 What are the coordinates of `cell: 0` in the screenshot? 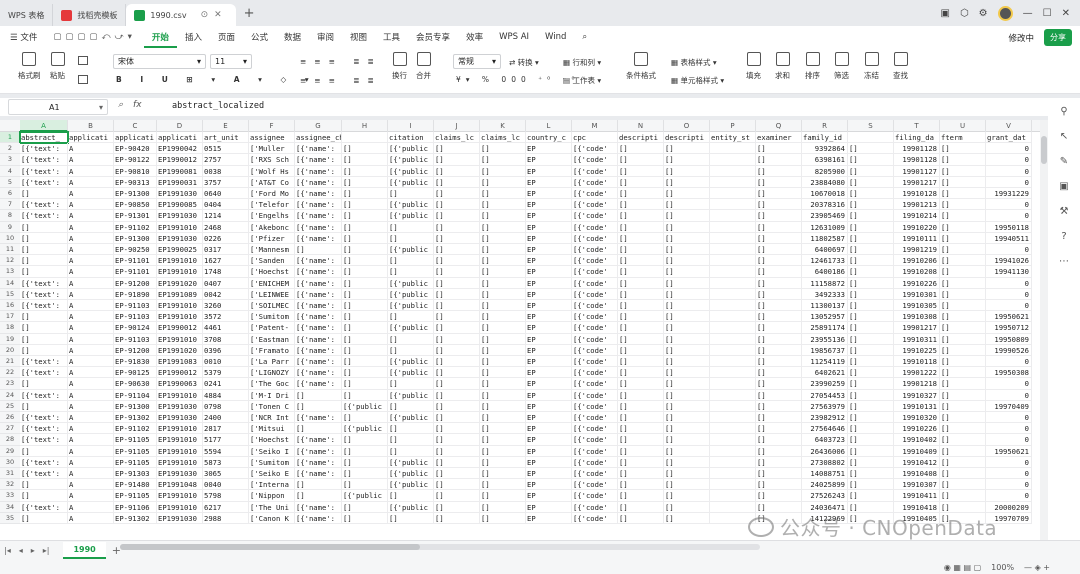 It's located at (1009, 171).